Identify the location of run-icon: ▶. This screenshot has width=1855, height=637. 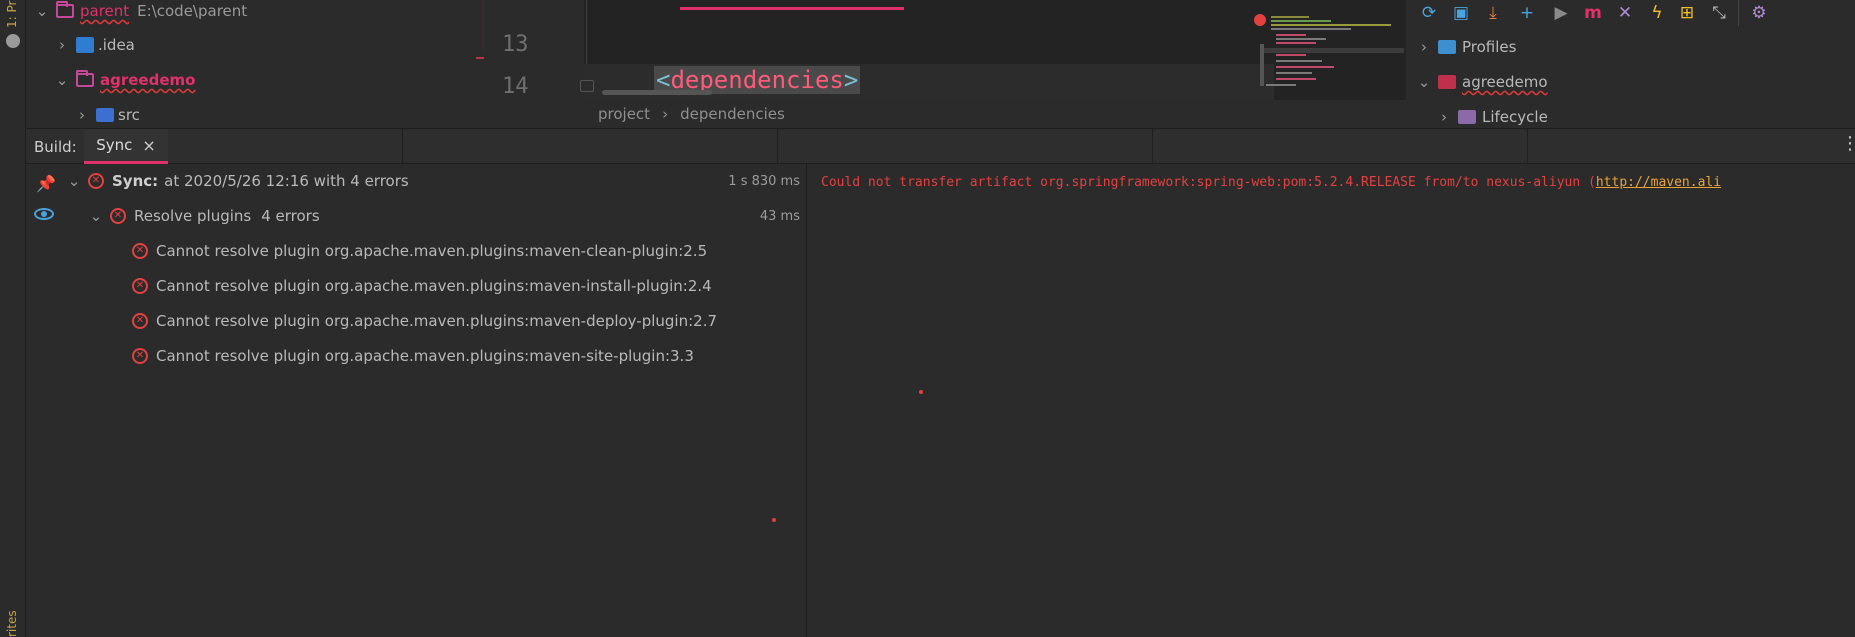
(1561, 13).